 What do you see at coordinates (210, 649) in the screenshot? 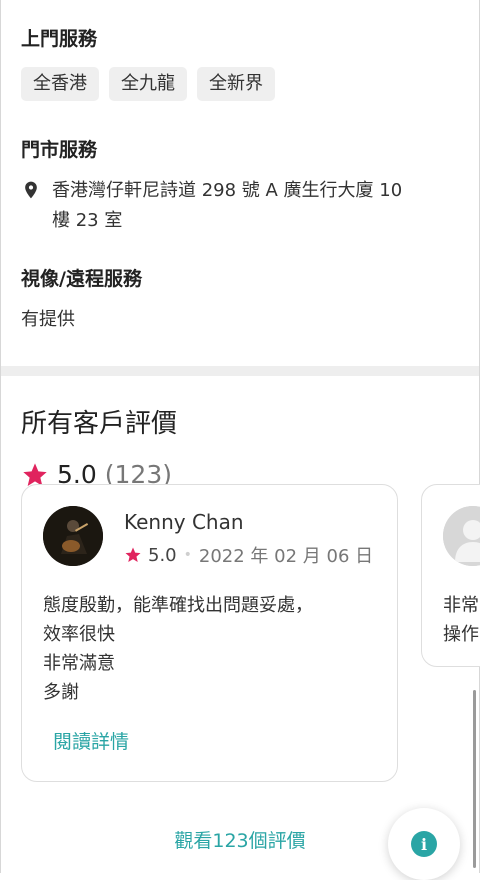
I see `review-text: 態度殷勤，能準確找出問題妥處， 效率很快 非常滿意 多謝` at bounding box center [210, 649].